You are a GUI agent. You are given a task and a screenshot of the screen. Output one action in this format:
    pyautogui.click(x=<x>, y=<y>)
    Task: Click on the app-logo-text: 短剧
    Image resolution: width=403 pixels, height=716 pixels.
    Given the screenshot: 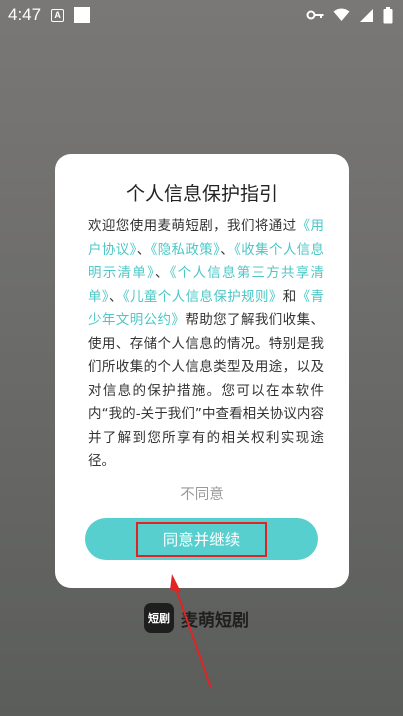 What is the action you would take?
    pyautogui.click(x=159, y=618)
    